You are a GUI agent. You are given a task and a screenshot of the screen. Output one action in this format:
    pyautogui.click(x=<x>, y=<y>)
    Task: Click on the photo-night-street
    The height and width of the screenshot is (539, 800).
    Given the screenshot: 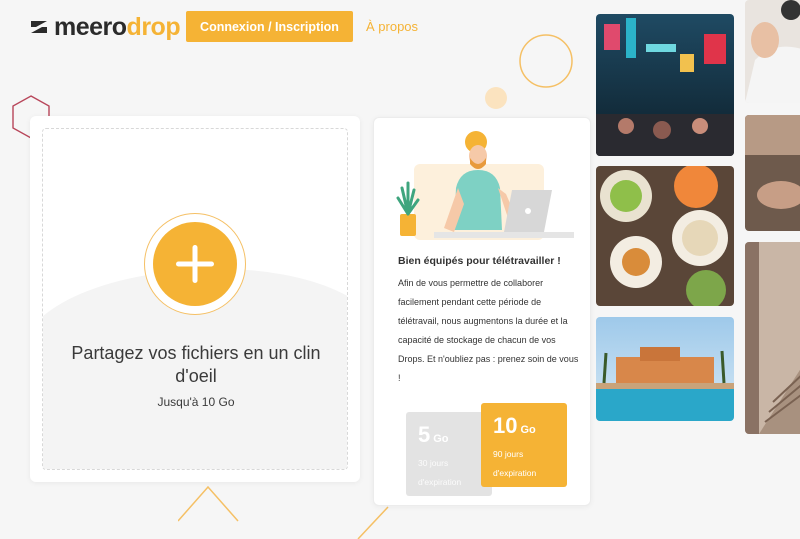 What is the action you would take?
    pyautogui.click(x=665, y=85)
    